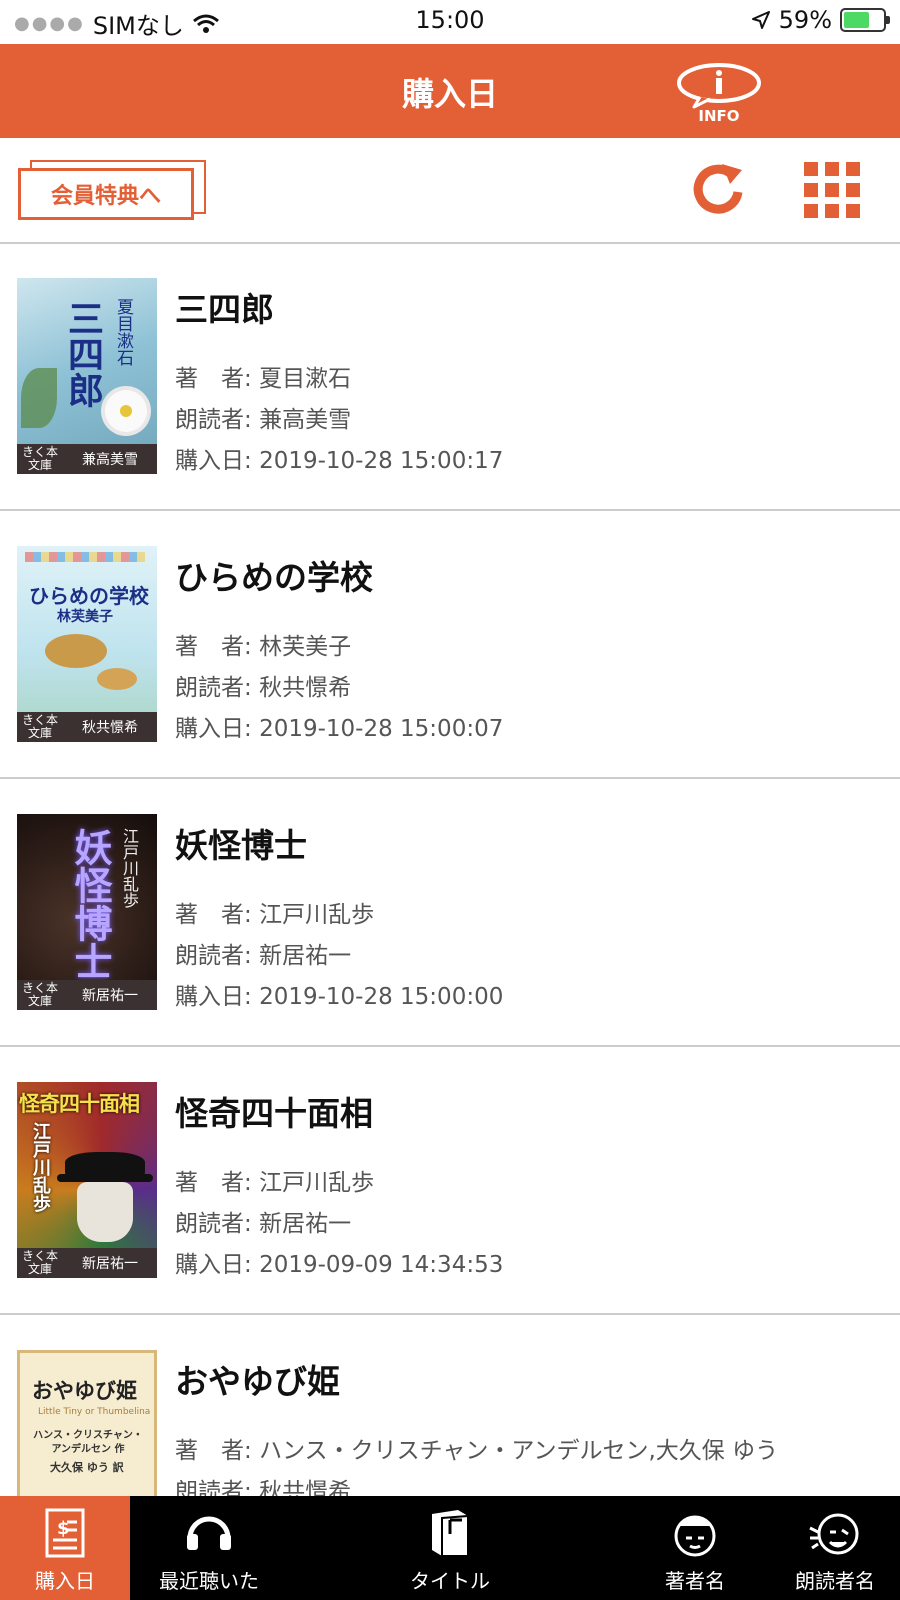  I want to click on book-author: 著 者: 林芙美子, so click(263, 644).